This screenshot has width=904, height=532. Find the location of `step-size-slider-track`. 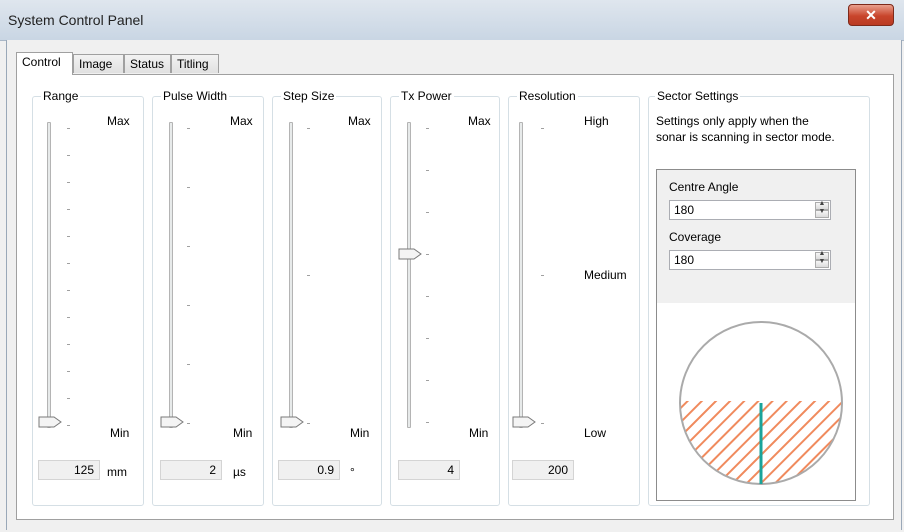

step-size-slider-track is located at coordinates (291, 275).